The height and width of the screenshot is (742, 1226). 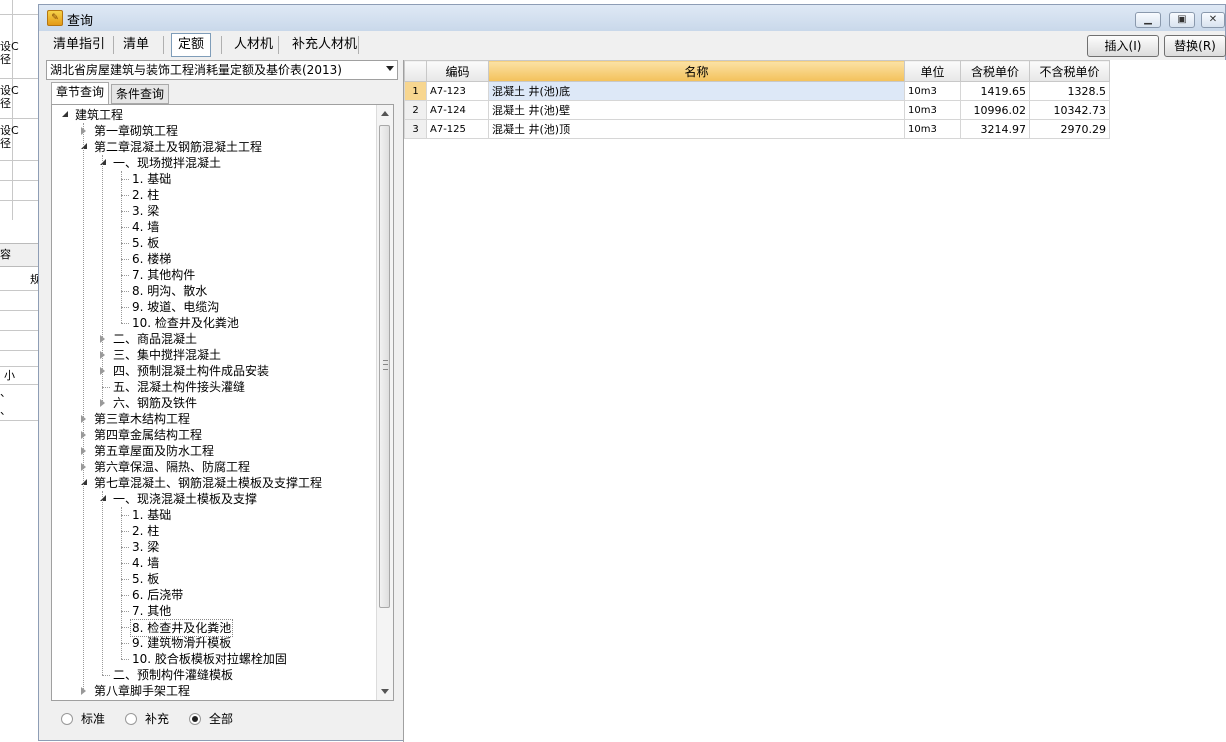 I want to click on cell-price-notax: 1328.5, so click(x=1069, y=91).